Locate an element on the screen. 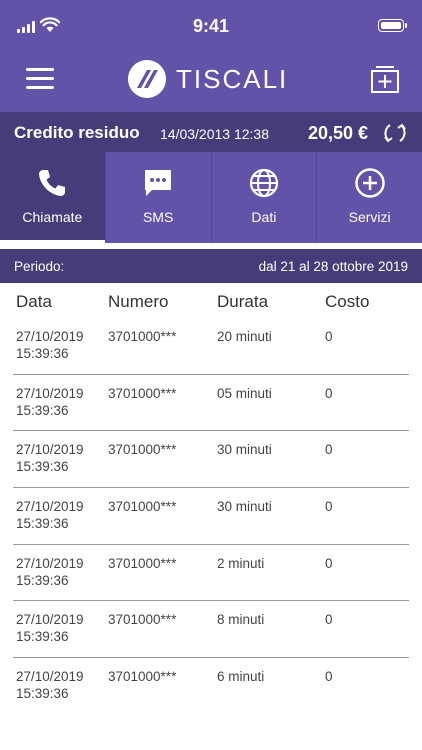 The image size is (422, 750). tab-label: Chiamate is located at coordinates (52, 217).